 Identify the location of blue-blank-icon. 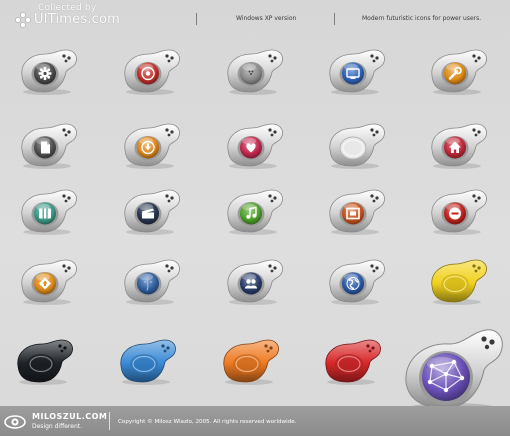
(148, 362).